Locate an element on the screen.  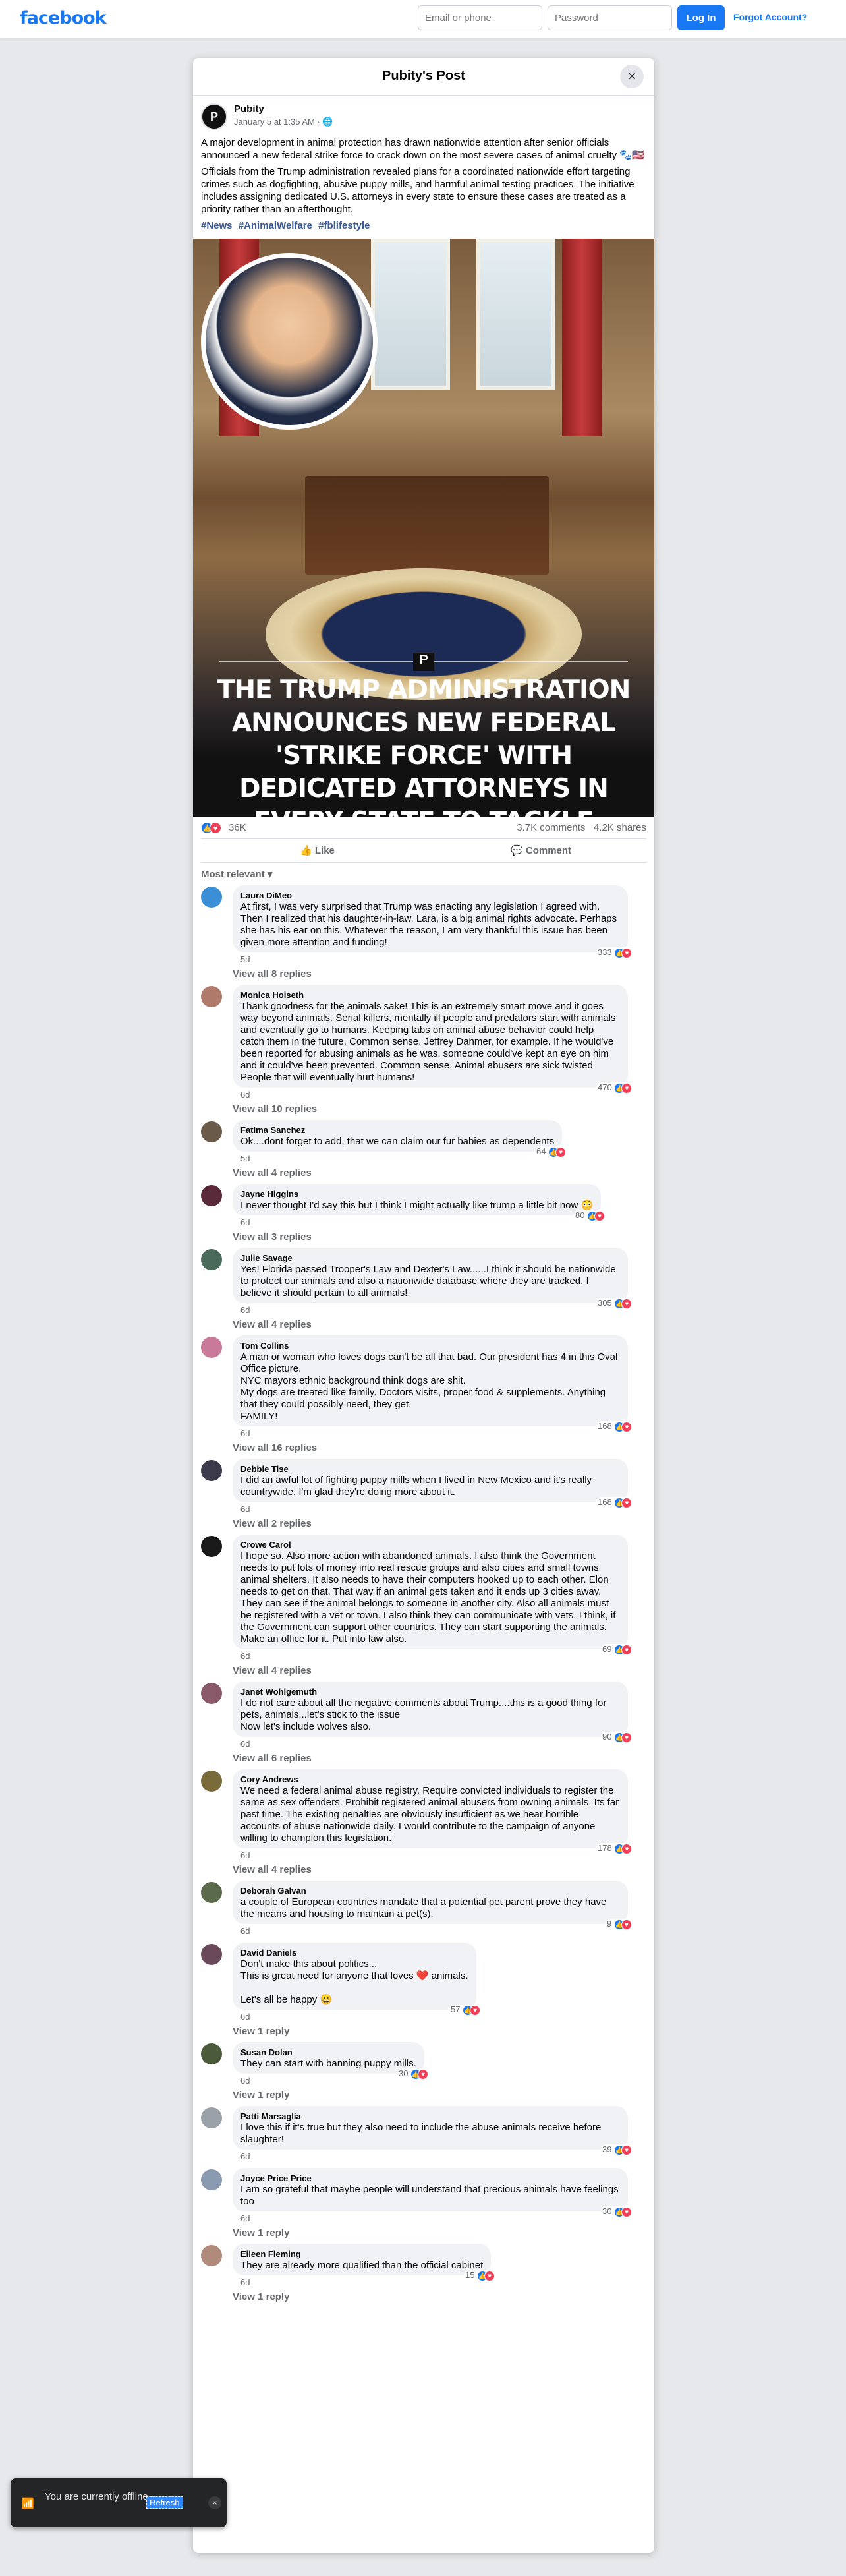
comment-author: Jayne Higgins is located at coordinates (416, 1194).